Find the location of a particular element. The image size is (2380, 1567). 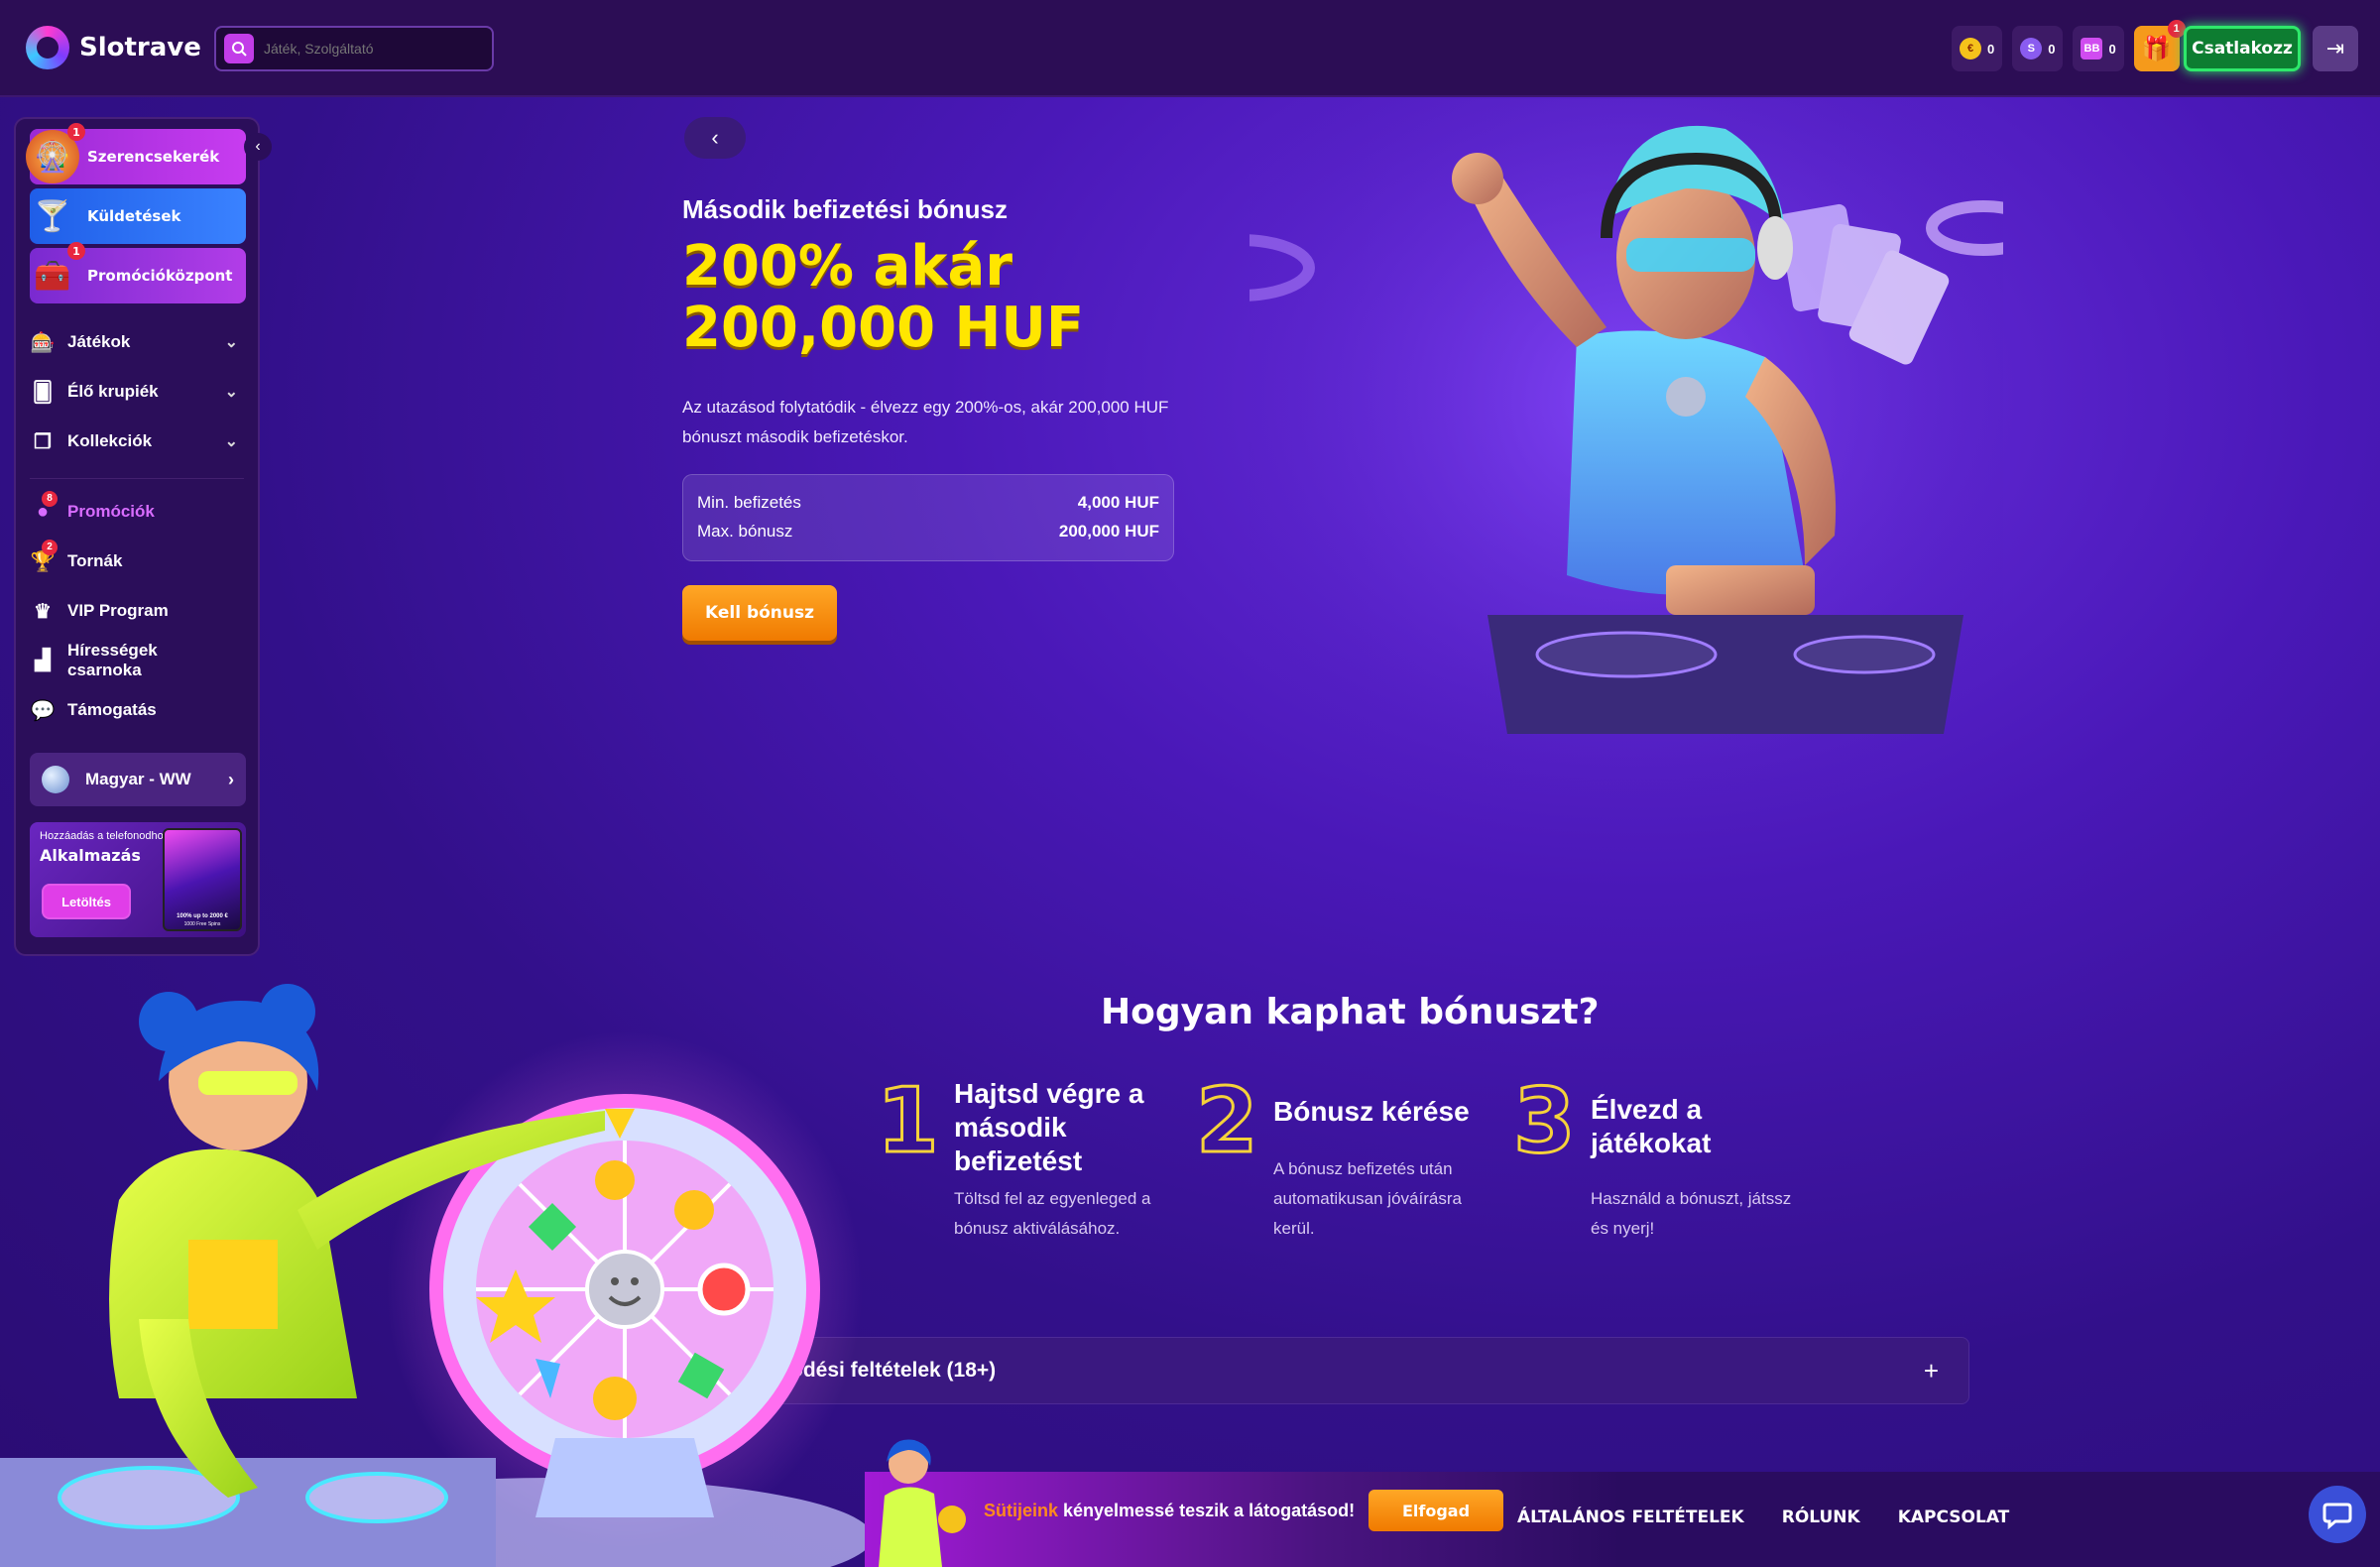

login-button: ⇥ is located at coordinates (2335, 48).